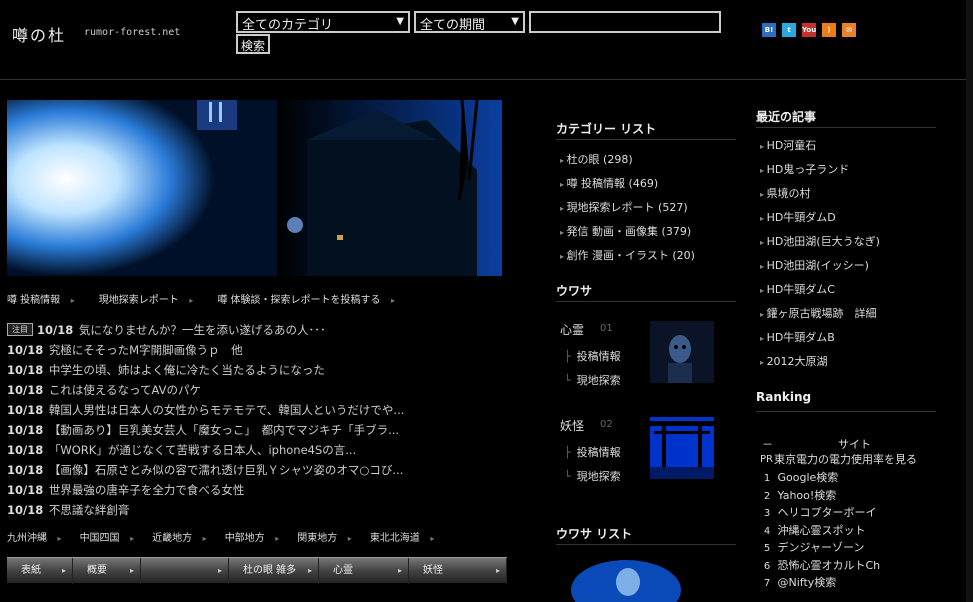 The width and height of the screenshot is (973, 602). I want to click on tab-yokai: 妖怪, so click(458, 571).